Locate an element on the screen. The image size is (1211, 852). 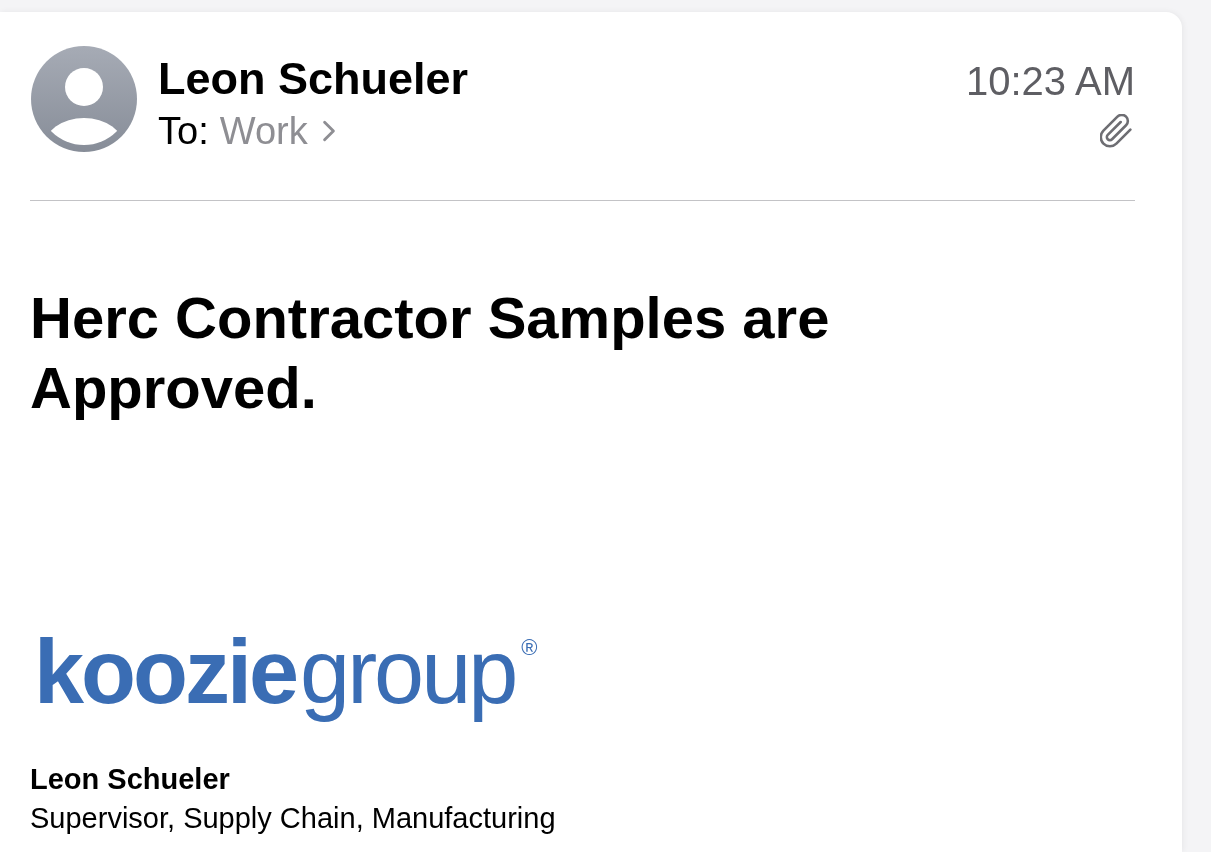
company-logo: kooziegroup$^{®}$ is located at coordinates (286, 672).